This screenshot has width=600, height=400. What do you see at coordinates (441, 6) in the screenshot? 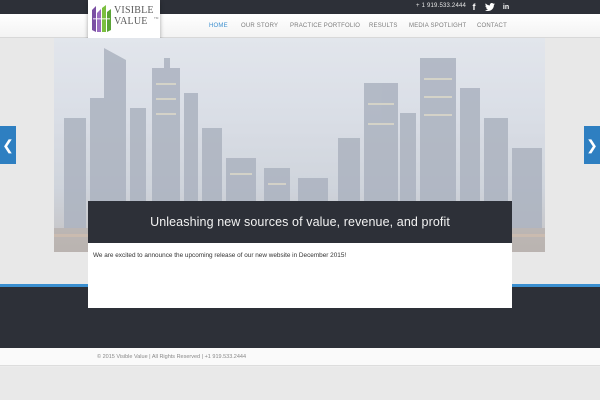
I see `header-phone: + 1 919.533.2444` at bounding box center [441, 6].